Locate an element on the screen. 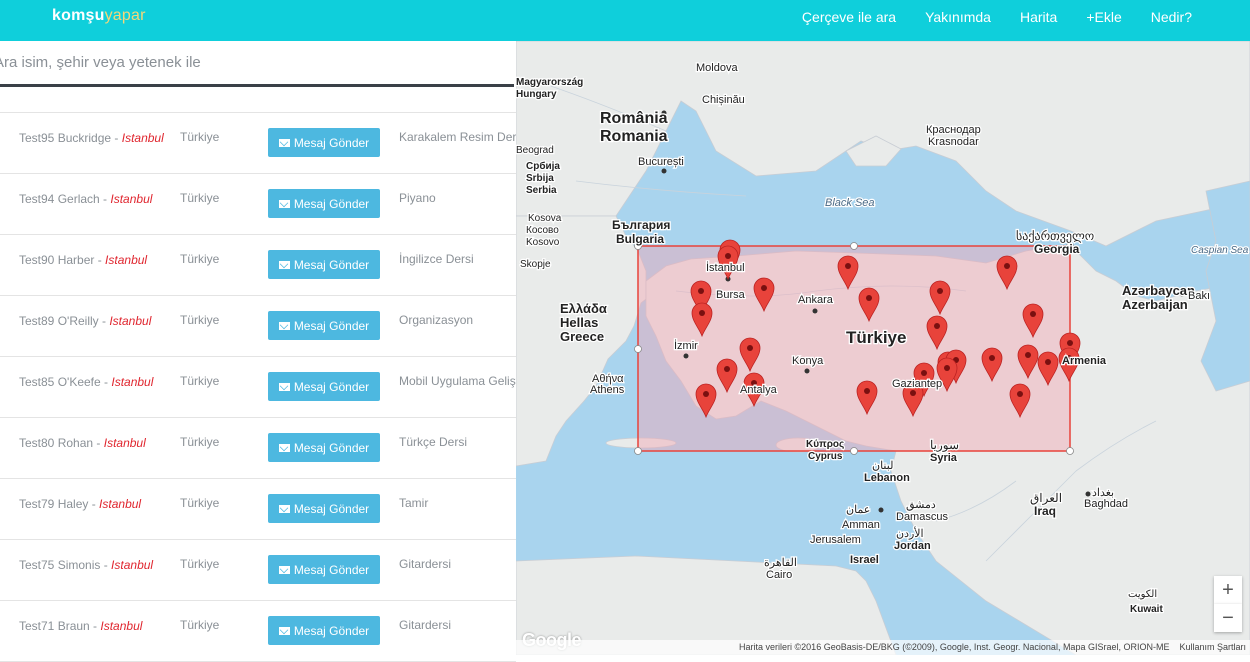 The width and height of the screenshot is (1250, 662). map-label: Lebanon is located at coordinates (887, 478).